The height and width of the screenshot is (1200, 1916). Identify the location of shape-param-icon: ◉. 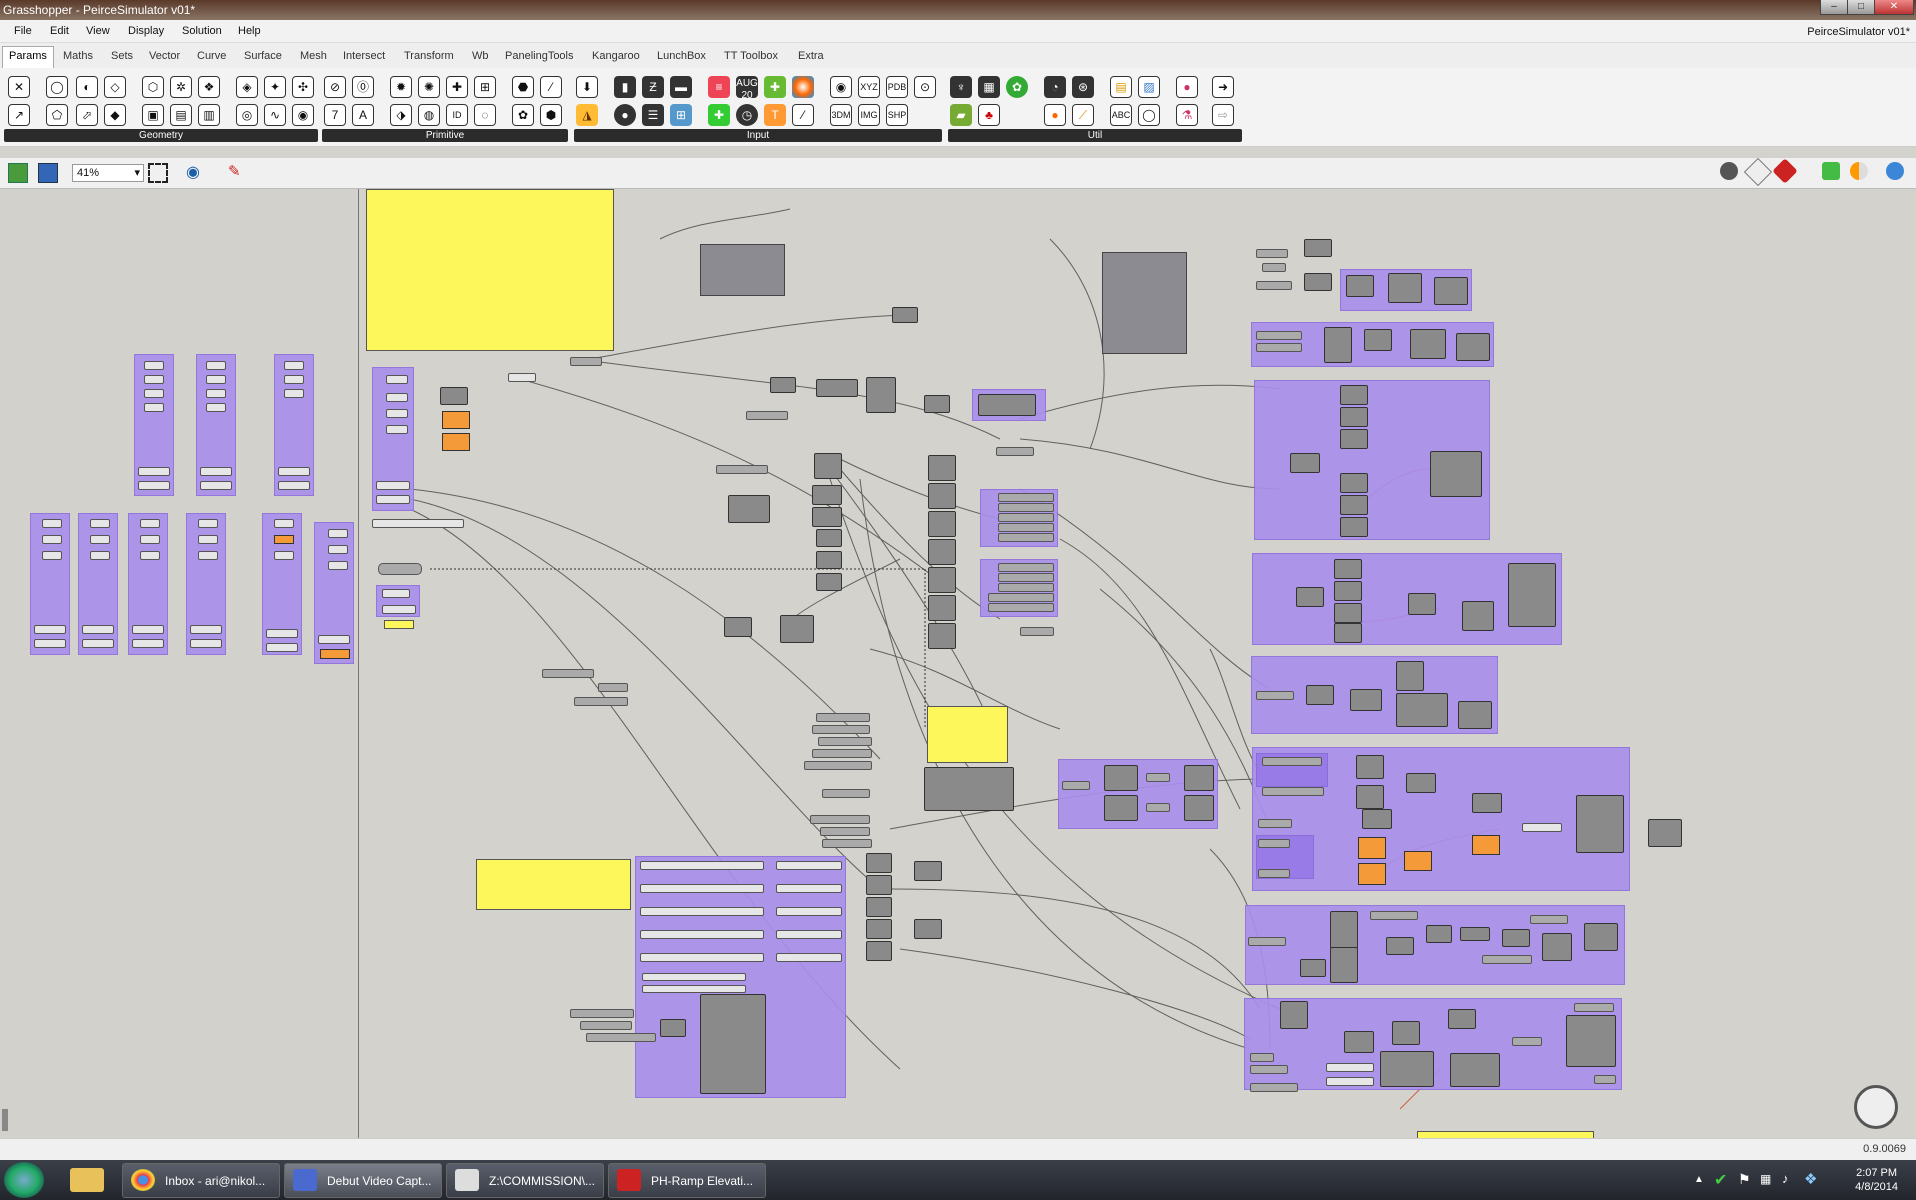
(303, 115).